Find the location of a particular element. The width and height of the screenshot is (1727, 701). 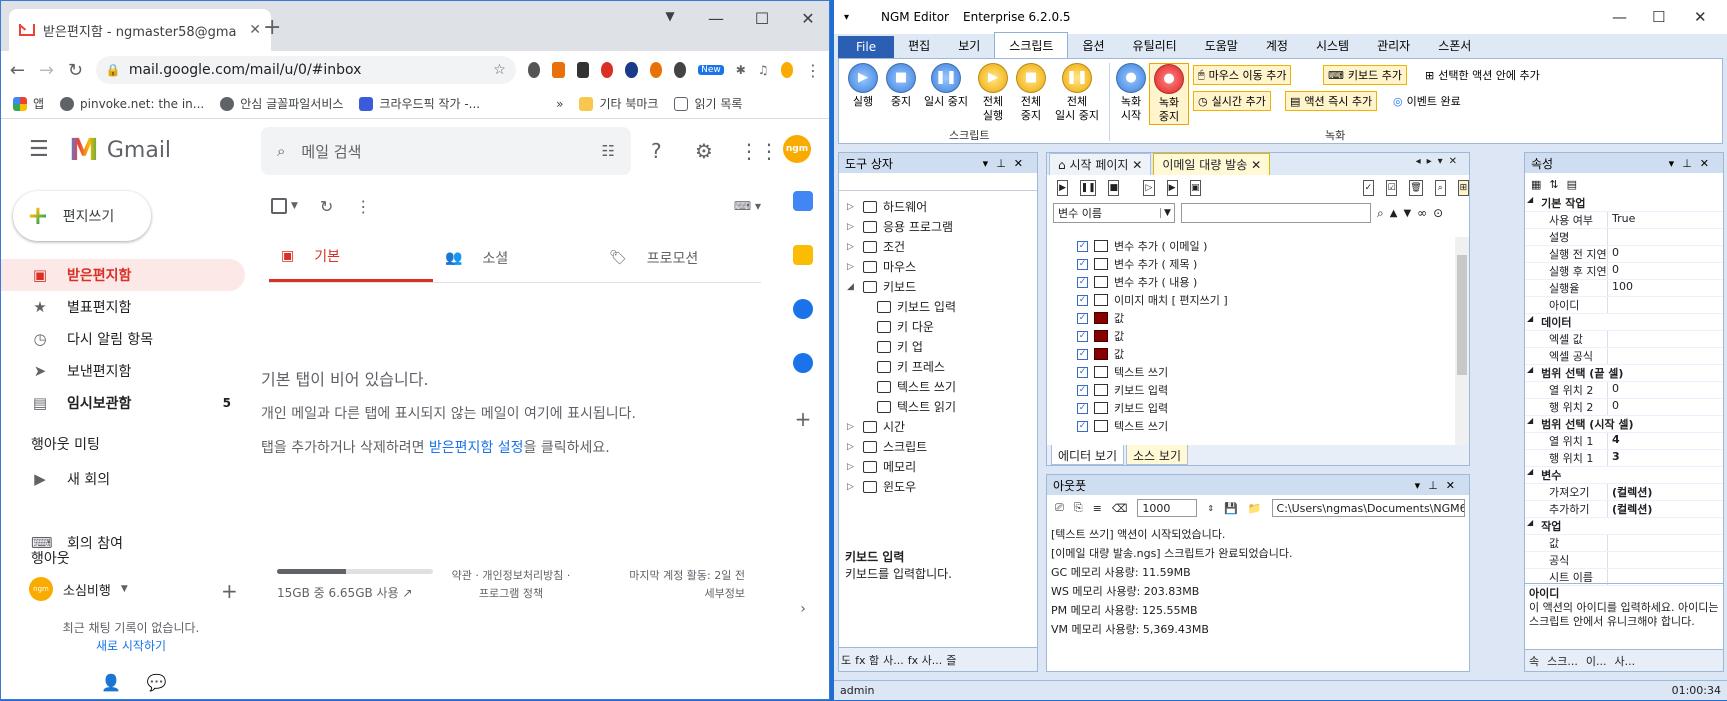

property-row: 값 is located at coordinates (1624, 543).